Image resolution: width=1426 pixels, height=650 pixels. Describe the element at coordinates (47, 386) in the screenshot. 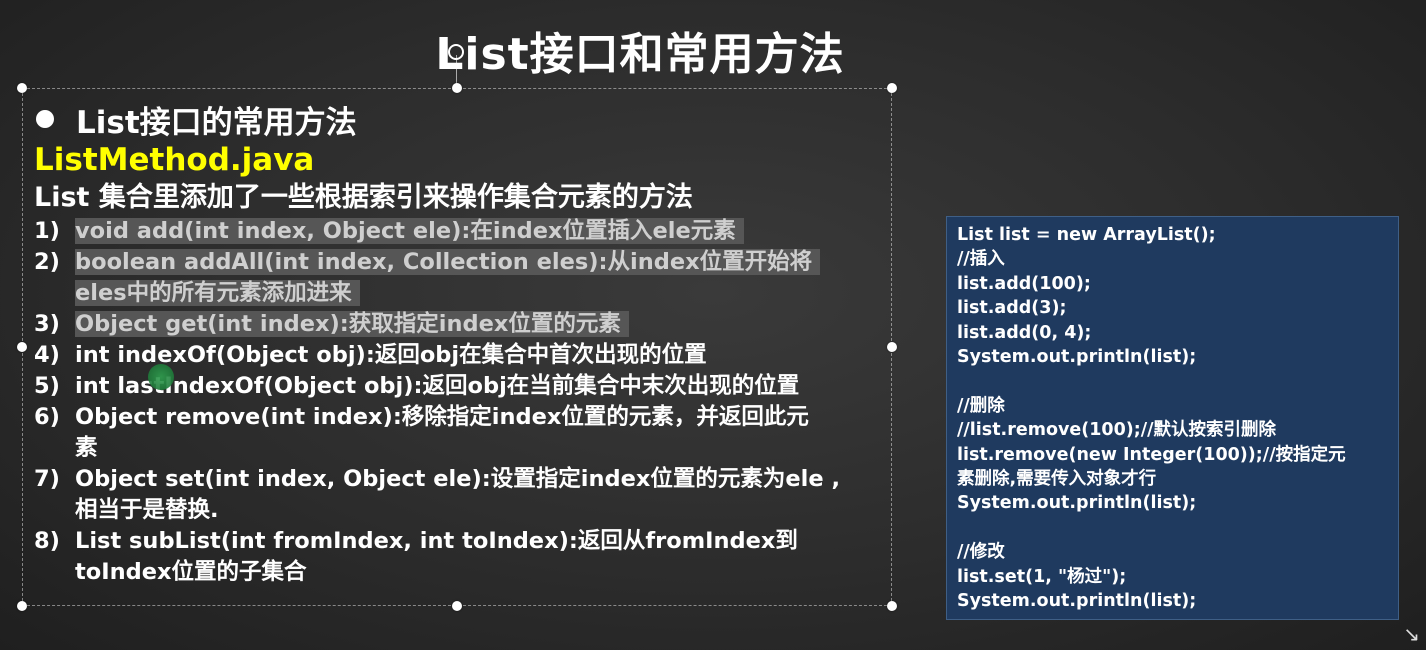

I see `method-number: 5)` at that location.